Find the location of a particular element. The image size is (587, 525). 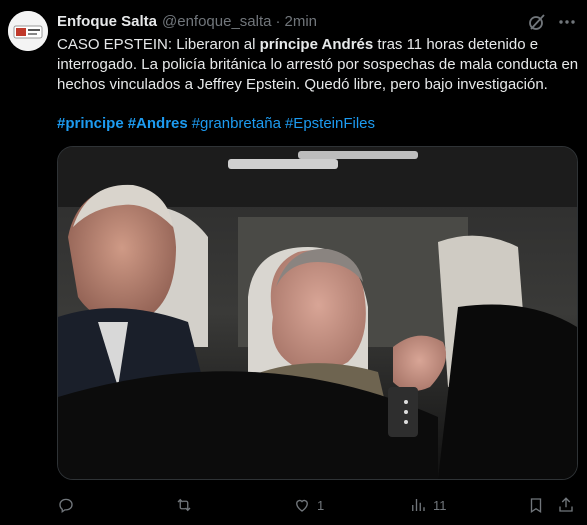

like-button: 1 is located at coordinates (308, 505).